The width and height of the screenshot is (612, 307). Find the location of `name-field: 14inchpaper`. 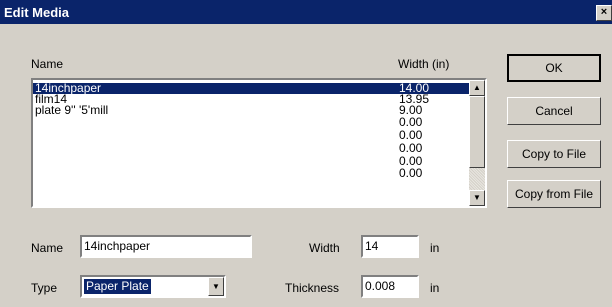

name-field: 14inchpaper is located at coordinates (166, 246).